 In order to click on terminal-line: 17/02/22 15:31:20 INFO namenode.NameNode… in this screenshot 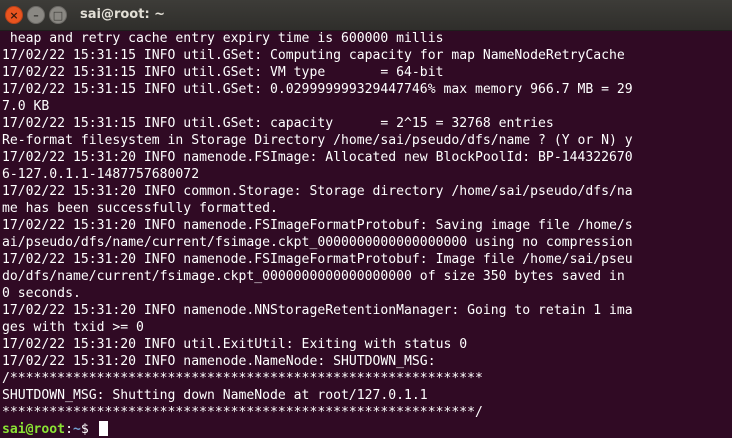, I will do `click(219, 361)`.